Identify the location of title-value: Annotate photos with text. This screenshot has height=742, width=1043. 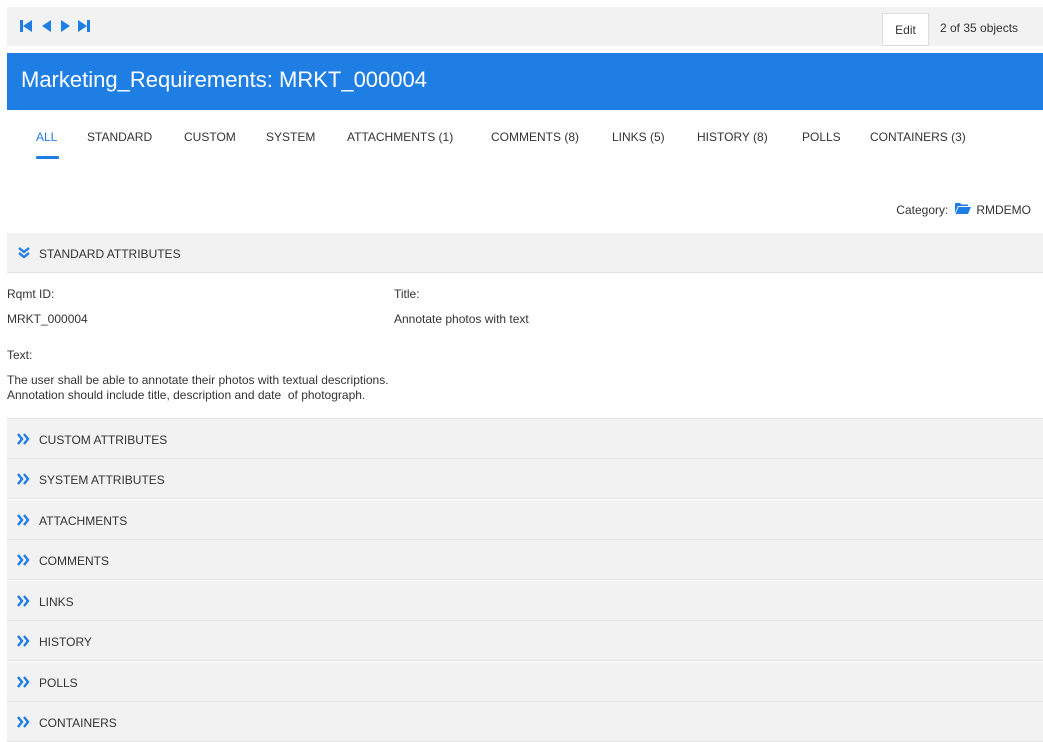
(461, 319).